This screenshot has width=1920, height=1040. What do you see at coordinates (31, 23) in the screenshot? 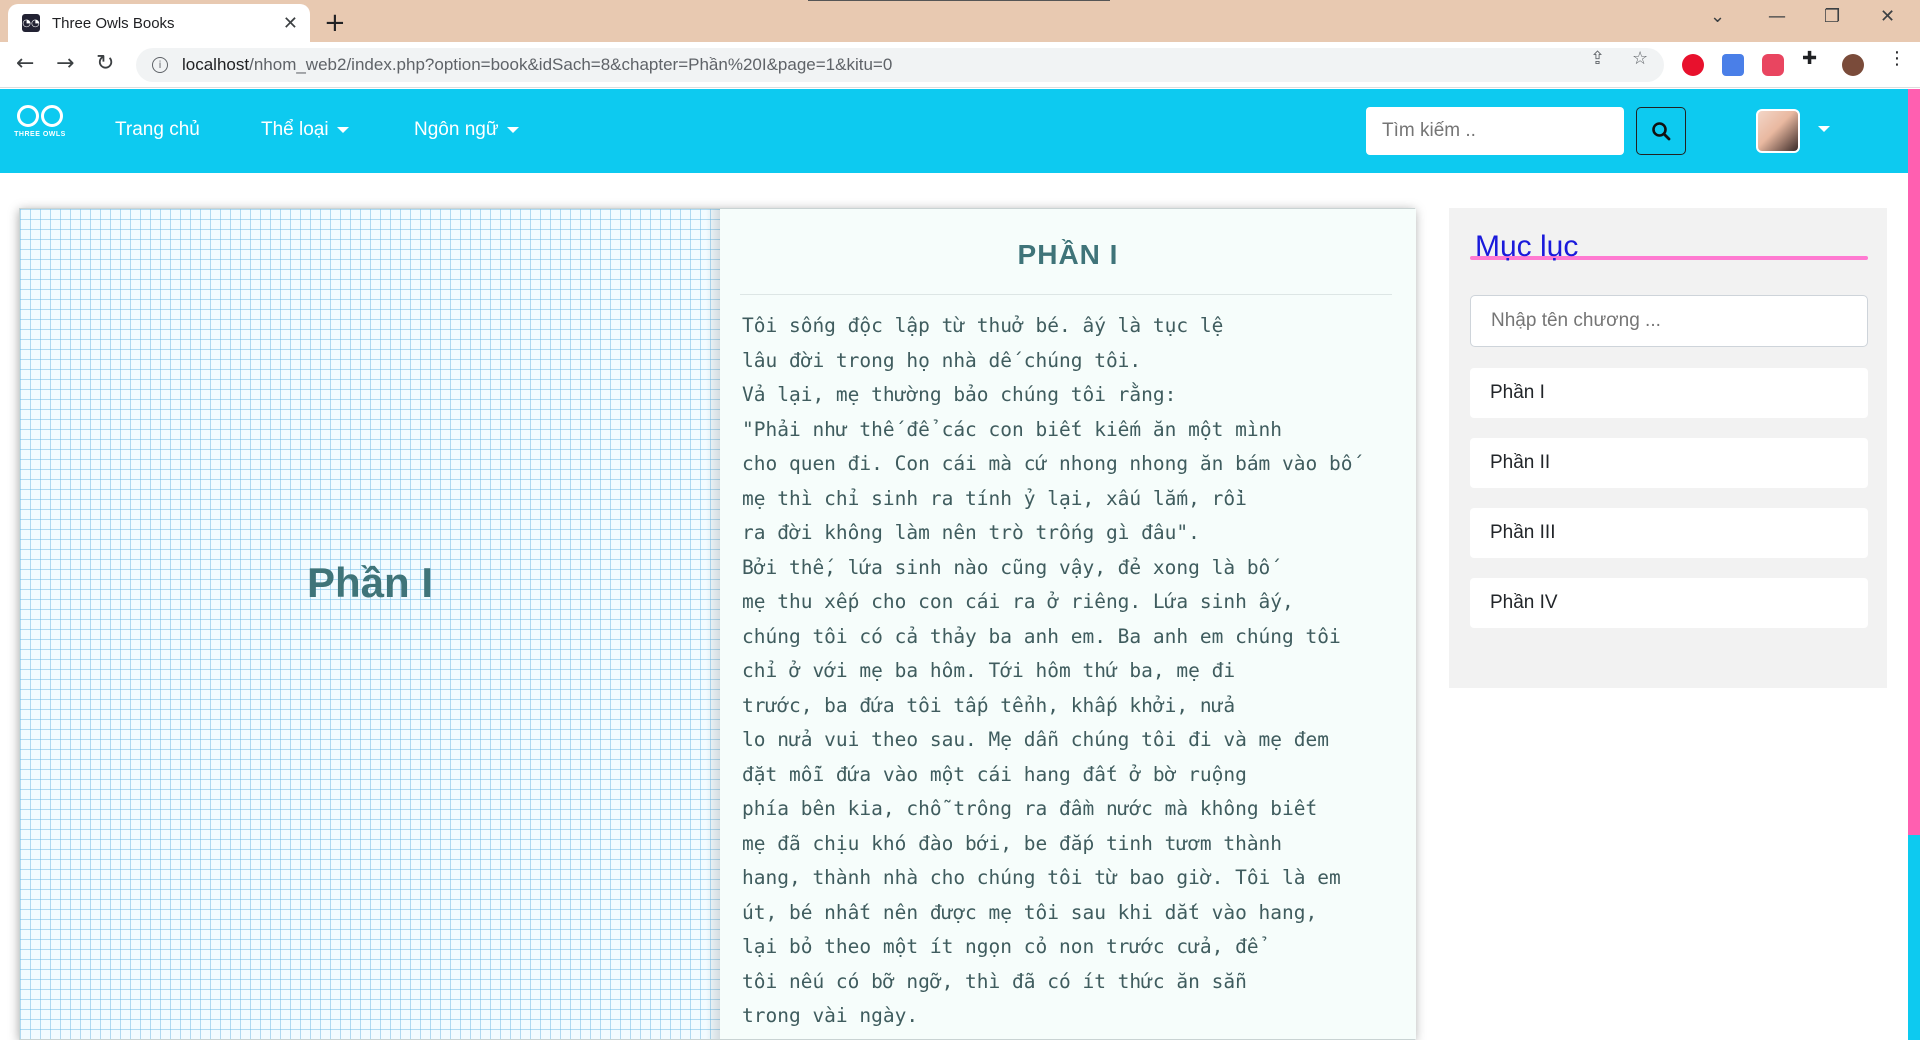
I see `owl-favicon-icon: ◔◔` at bounding box center [31, 23].